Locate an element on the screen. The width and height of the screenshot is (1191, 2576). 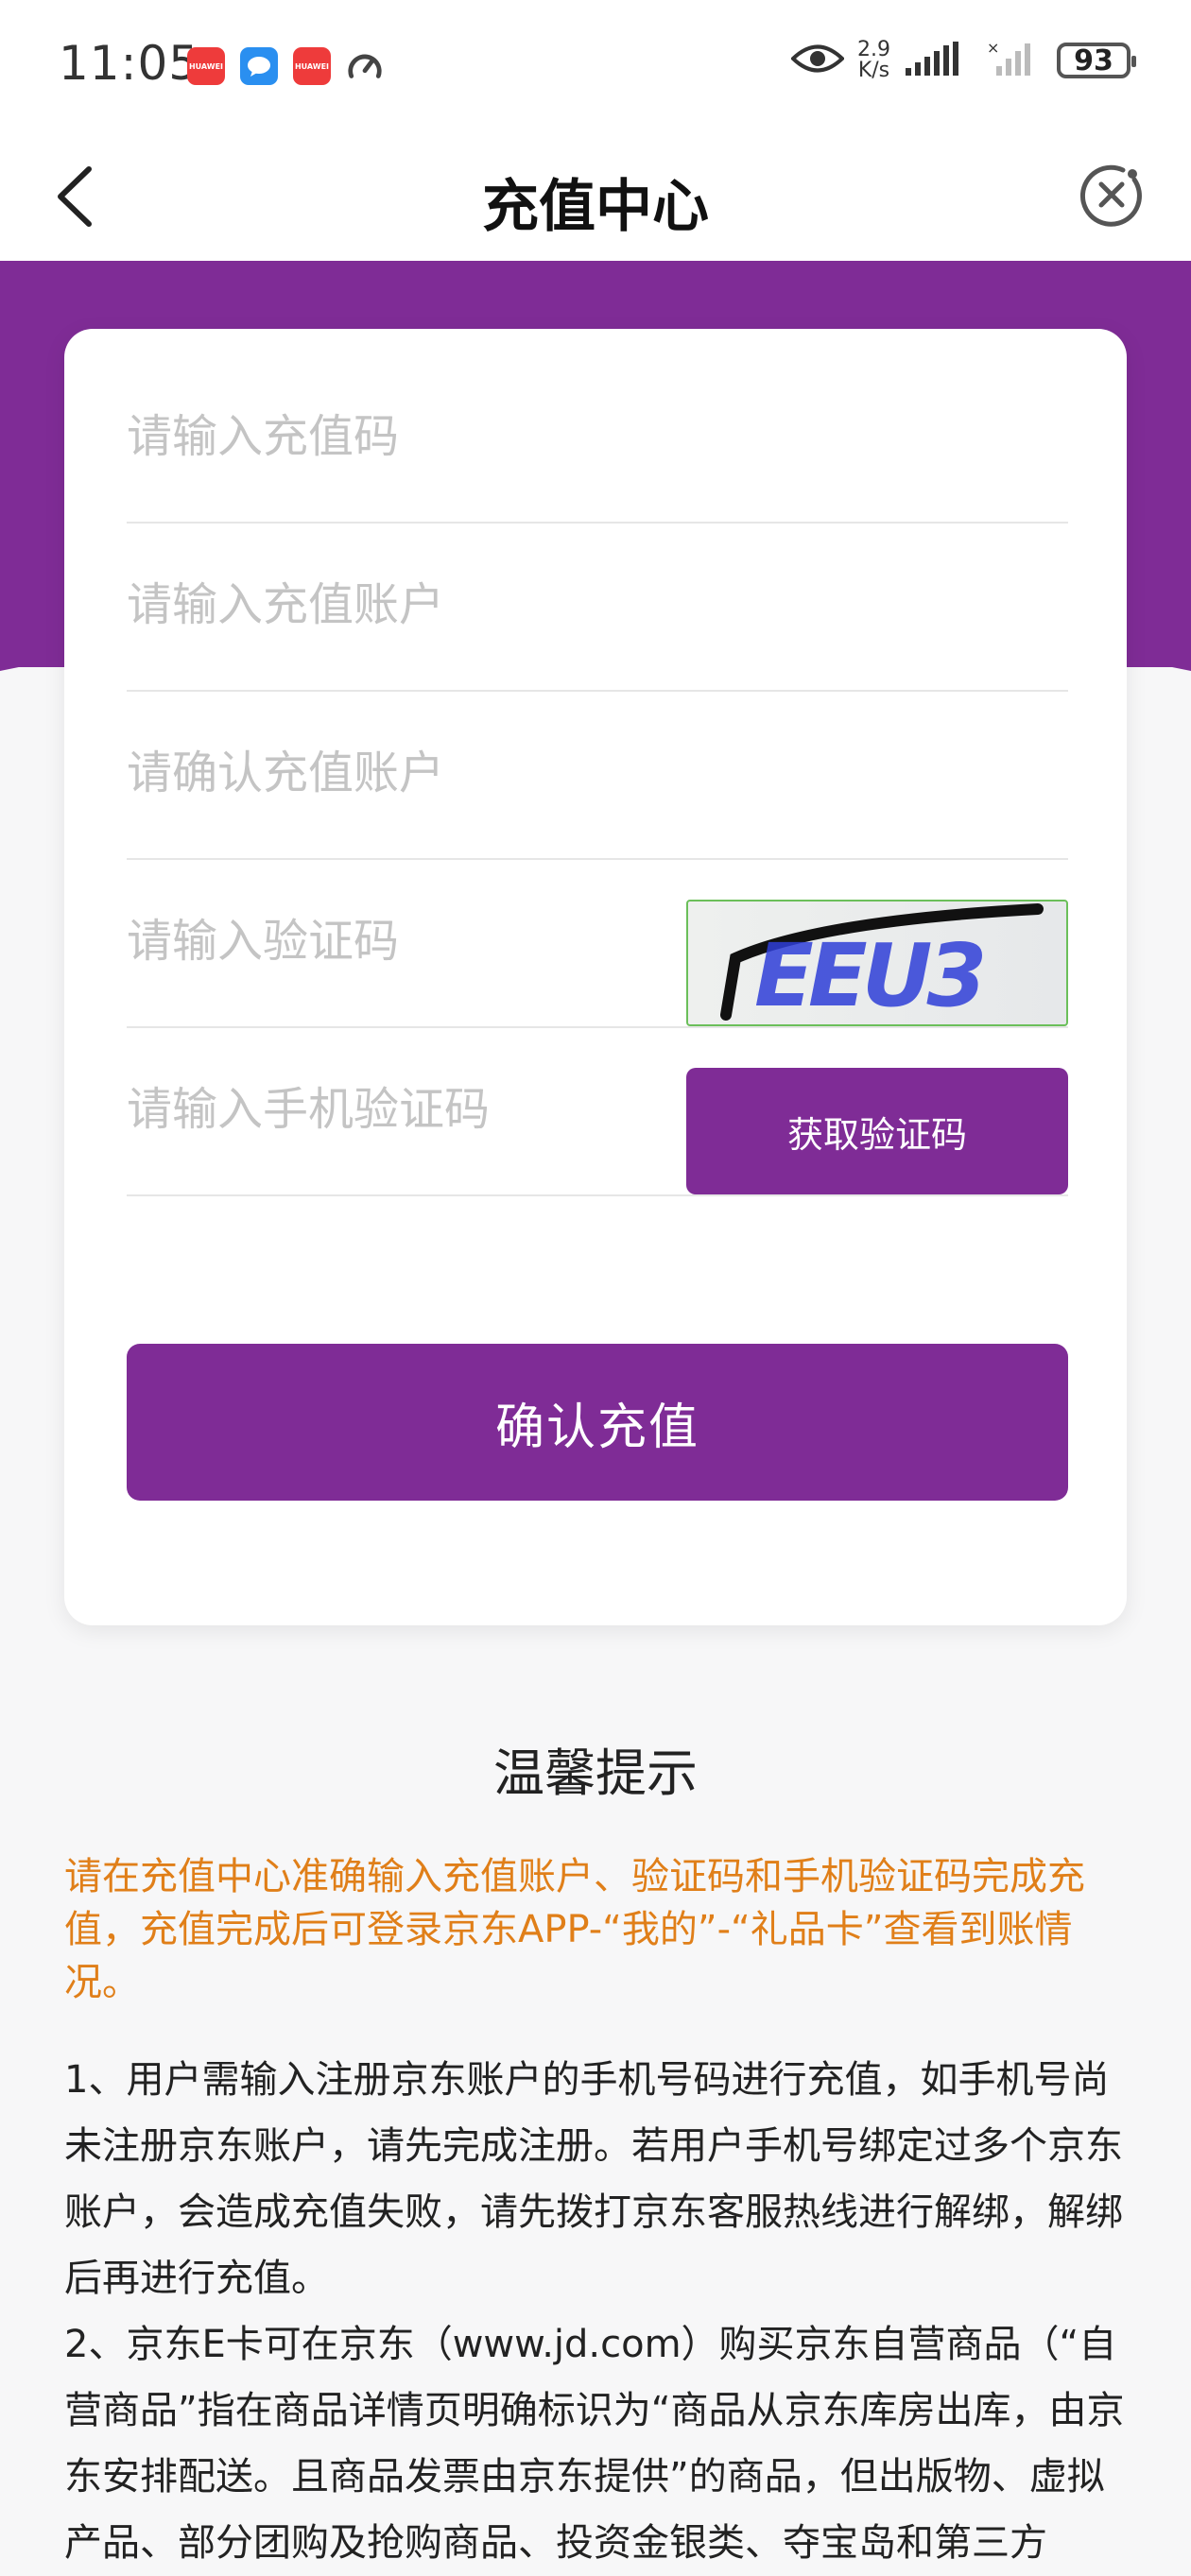
captcha-image: EEU3 is located at coordinates (877, 963).